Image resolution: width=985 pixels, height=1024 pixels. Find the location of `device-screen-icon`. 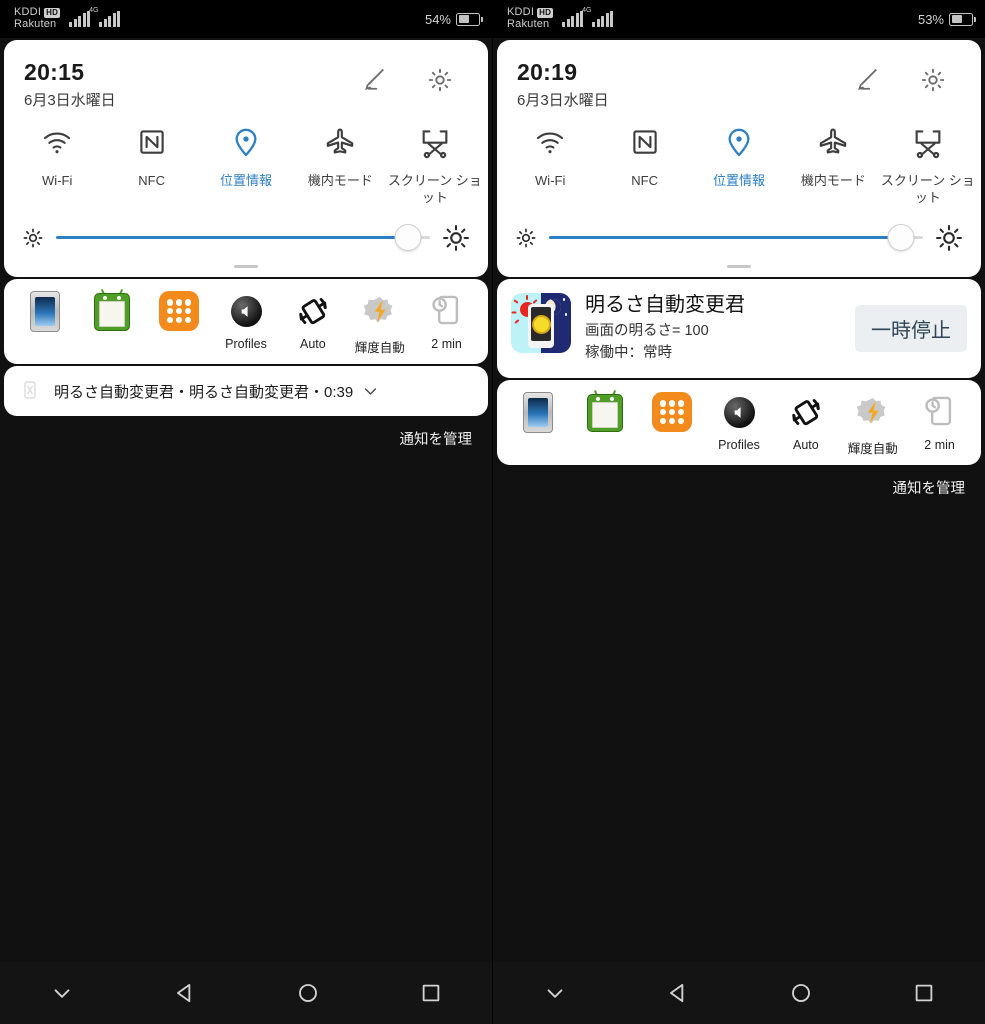

device-screen-icon is located at coordinates (538, 412).